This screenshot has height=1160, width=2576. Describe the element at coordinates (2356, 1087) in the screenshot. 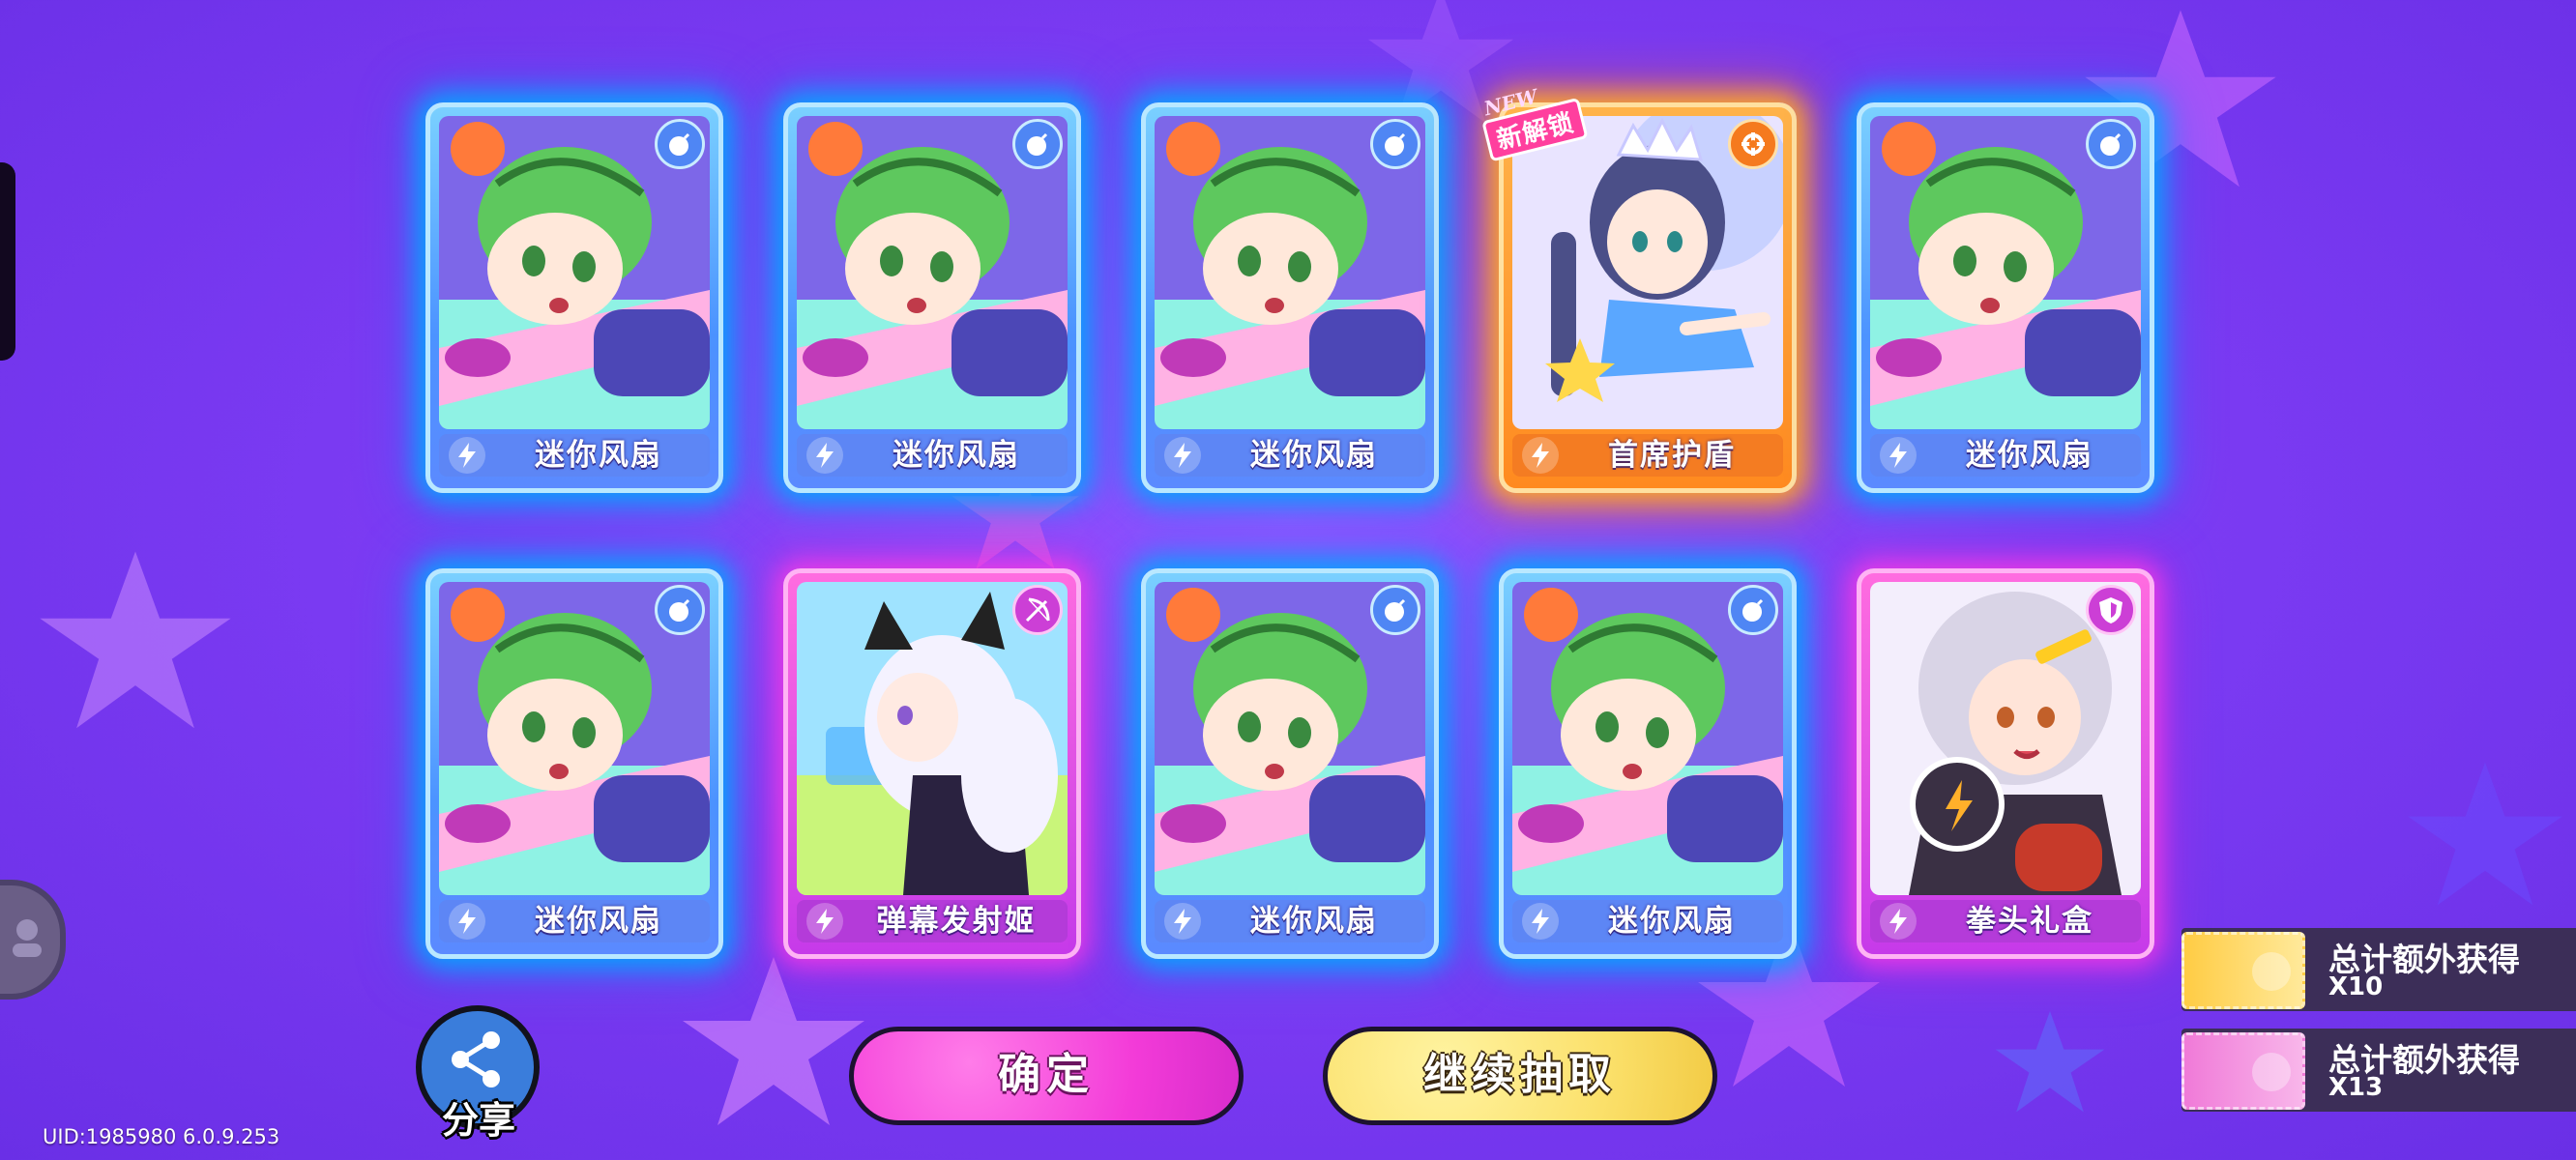

I see `reward-count: X13` at that location.